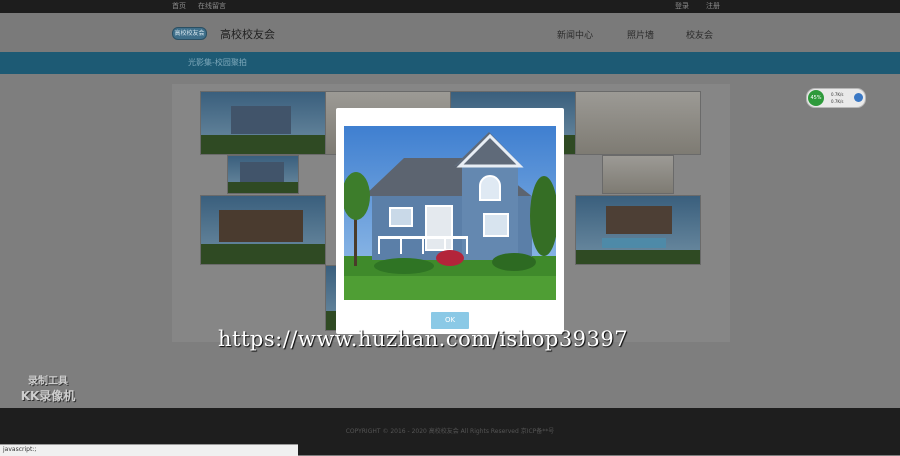 This screenshot has width=900, height=456. Describe the element at coordinates (423, 339) in the screenshot. I see `watermark-text: https://www.huzhan.com/ishop39397` at that location.